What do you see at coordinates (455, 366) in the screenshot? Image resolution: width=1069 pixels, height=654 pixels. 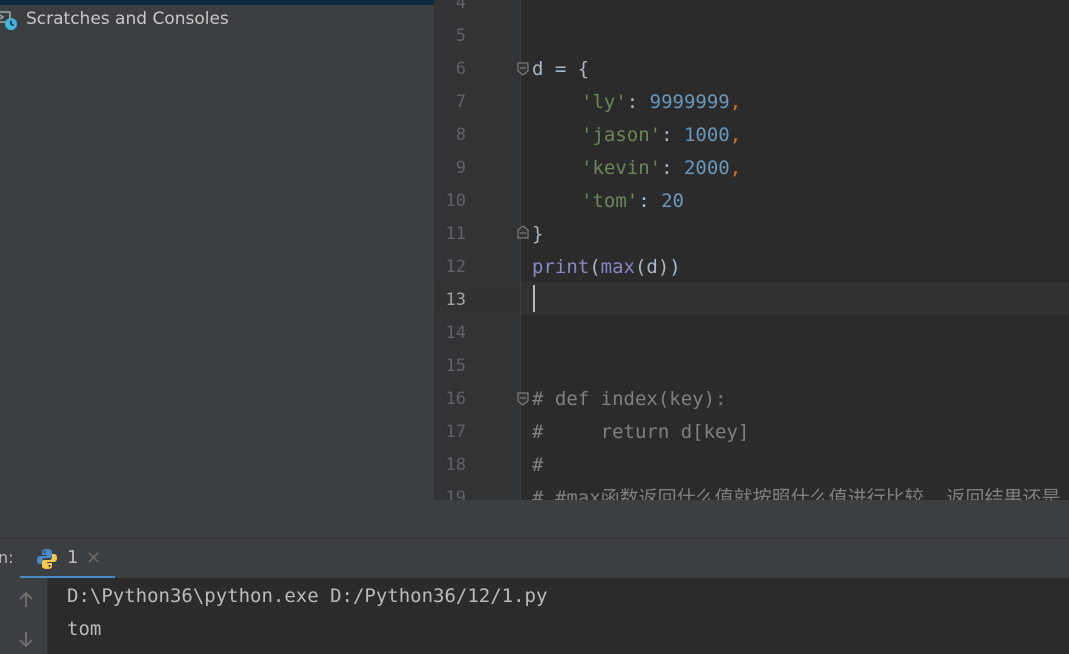 I see `line-number: 15` at bounding box center [455, 366].